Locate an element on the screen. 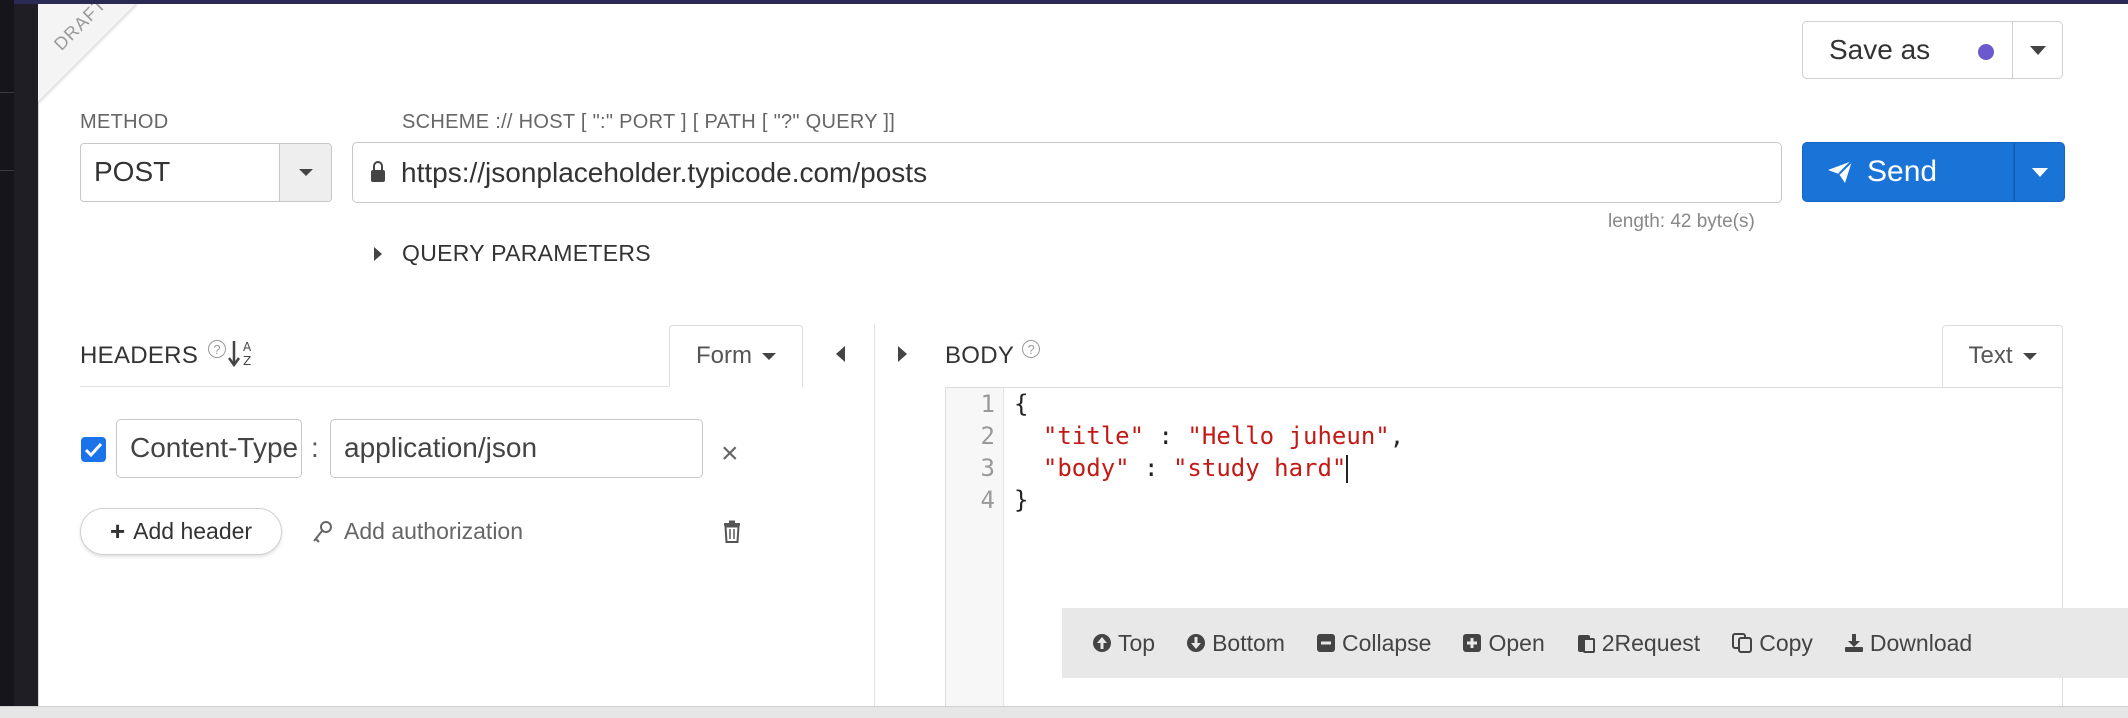  body-label: BODY is located at coordinates (980, 355).